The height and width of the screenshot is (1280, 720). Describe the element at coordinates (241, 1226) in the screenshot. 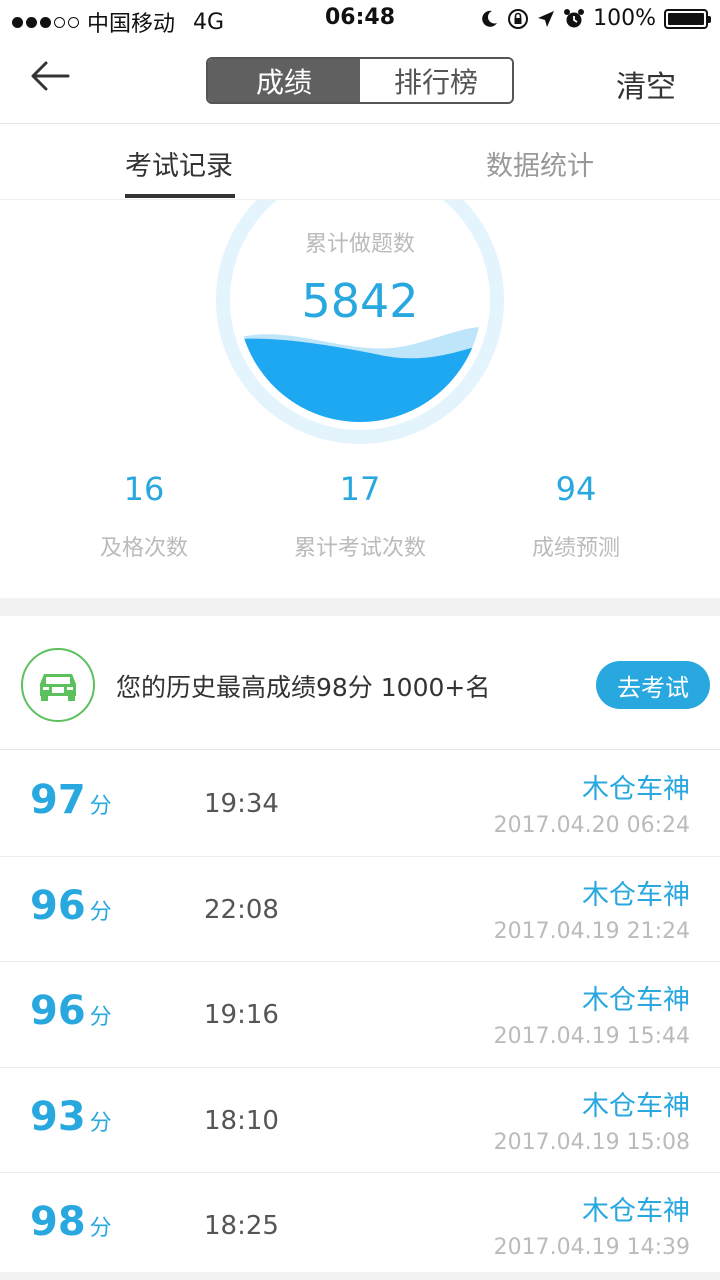

I see `record-duration: 18:25` at that location.